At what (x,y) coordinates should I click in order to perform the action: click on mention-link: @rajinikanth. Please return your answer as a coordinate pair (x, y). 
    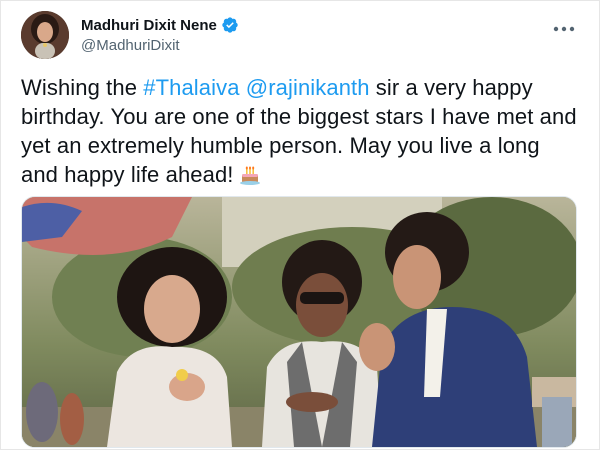
    Looking at the image, I should click on (308, 87).